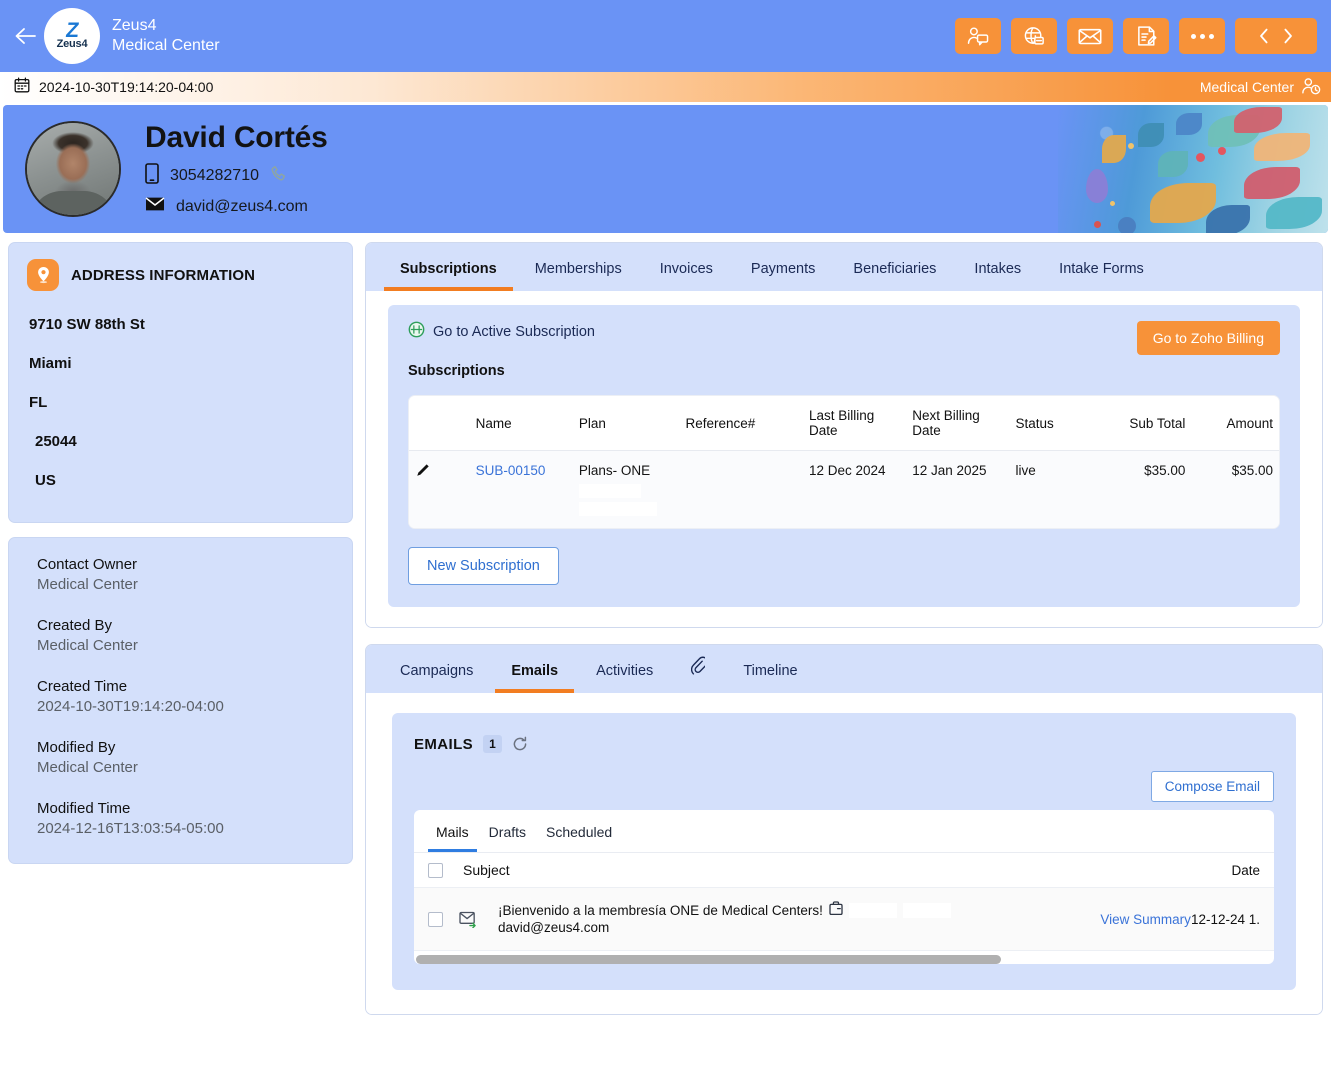 The width and height of the screenshot is (1331, 1082). What do you see at coordinates (844, 669) in the screenshot?
I see `lower-tab-bar: Campaigns Emails Activities Timeline` at bounding box center [844, 669].